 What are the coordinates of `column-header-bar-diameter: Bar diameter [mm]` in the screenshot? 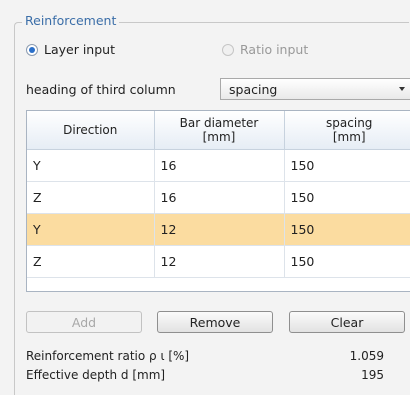 It's located at (219, 130).